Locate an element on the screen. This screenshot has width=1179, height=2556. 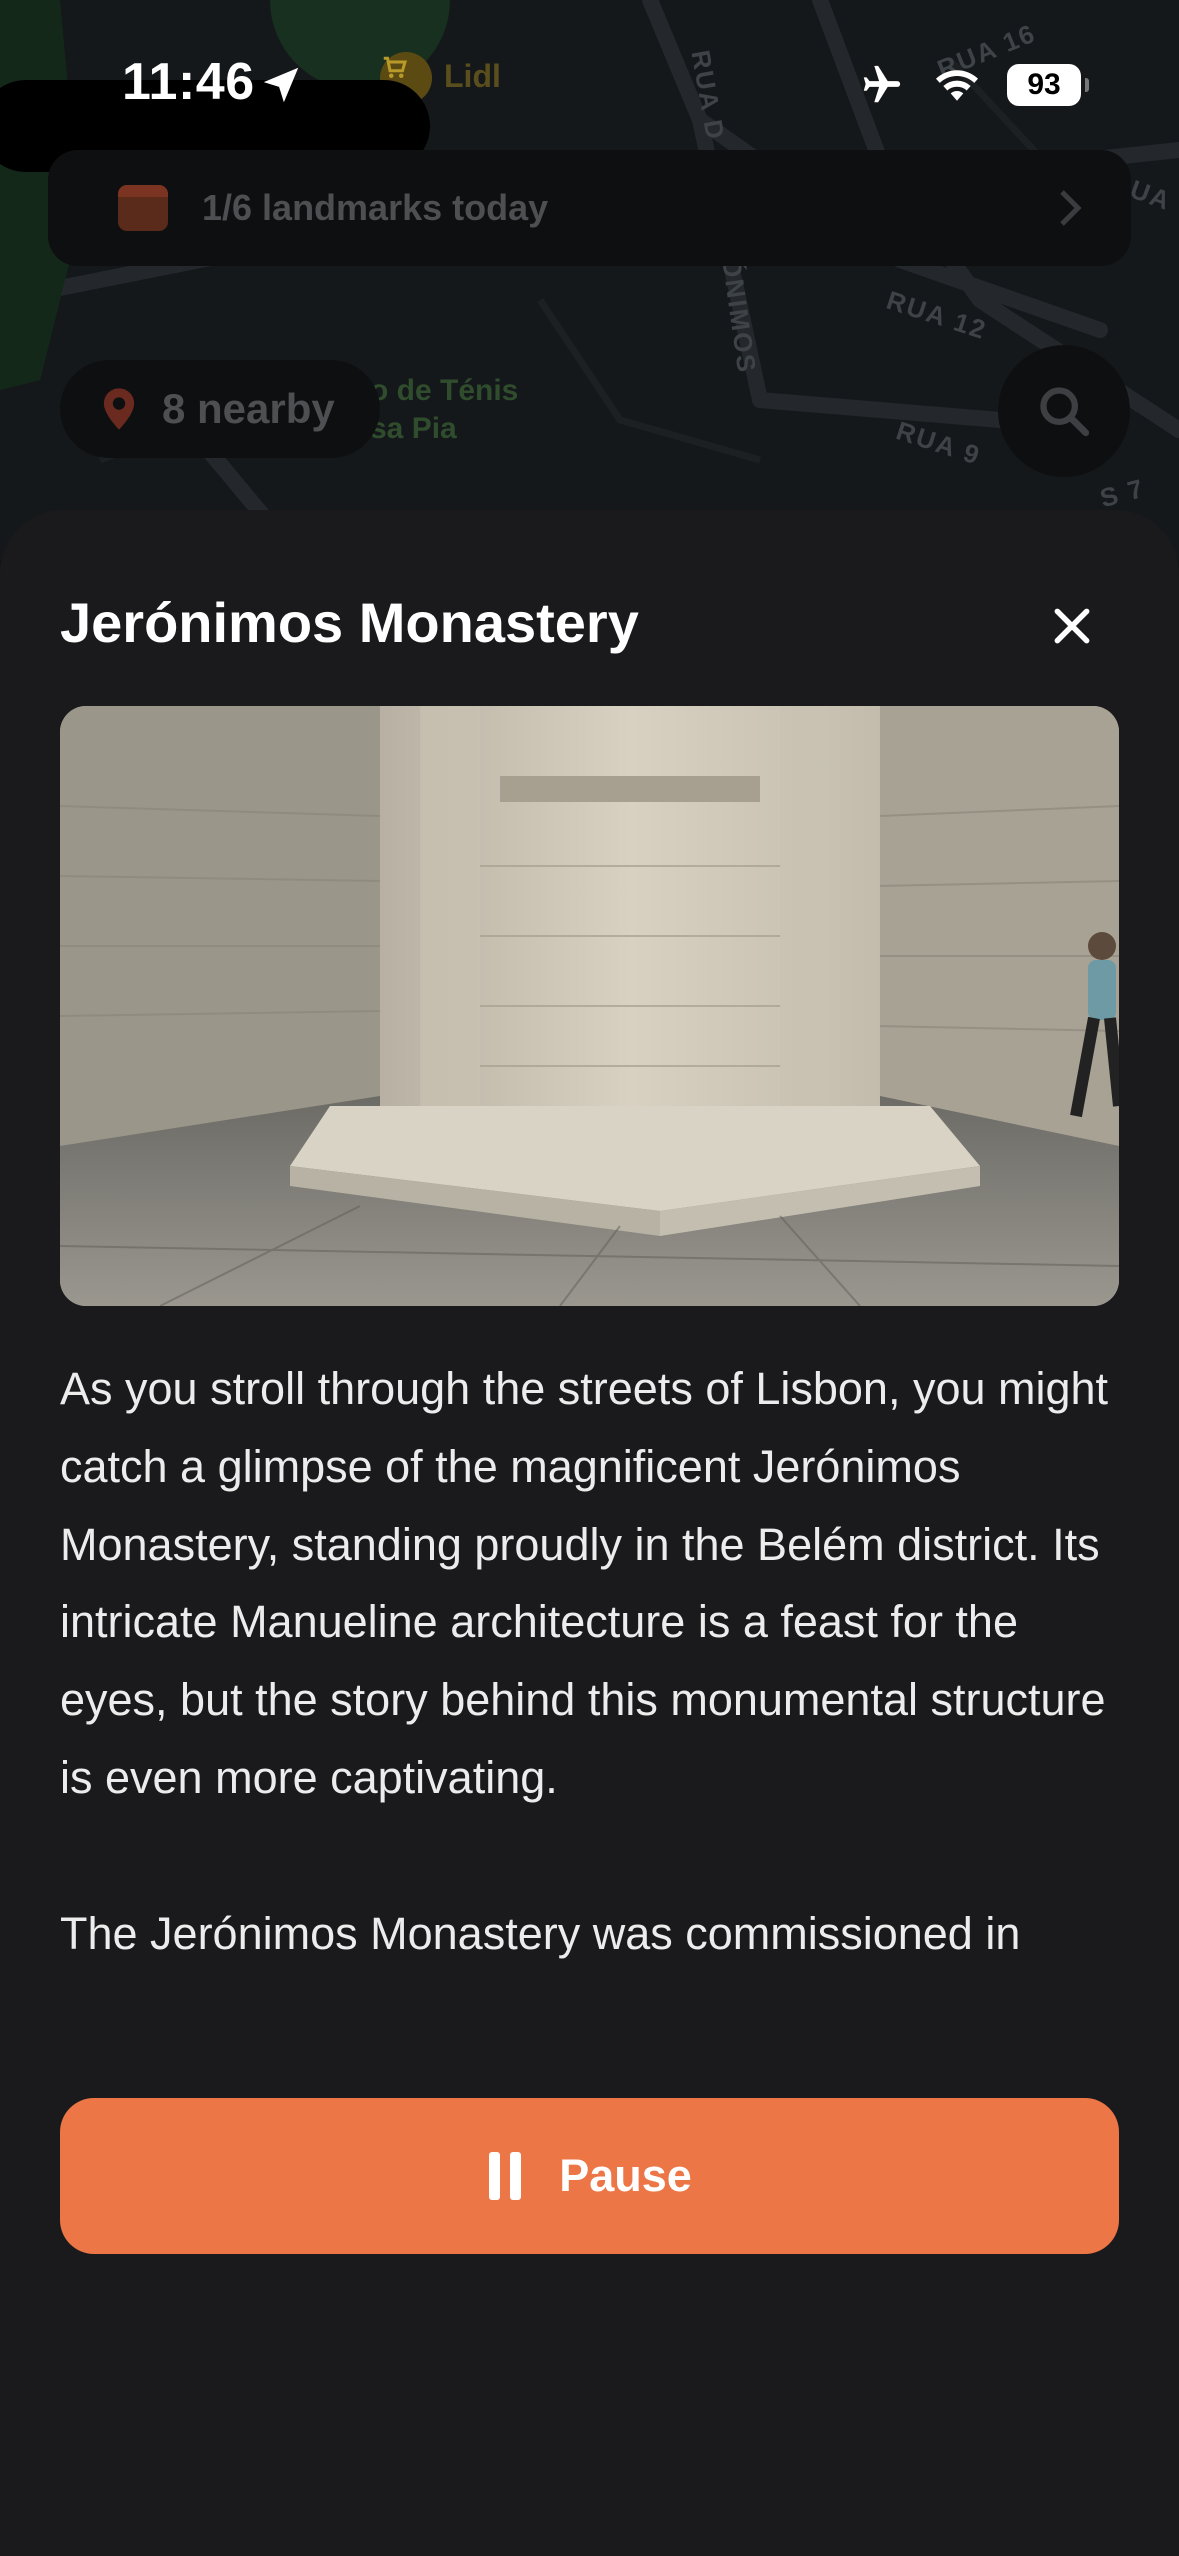
calendar-icon is located at coordinates (143, 208).